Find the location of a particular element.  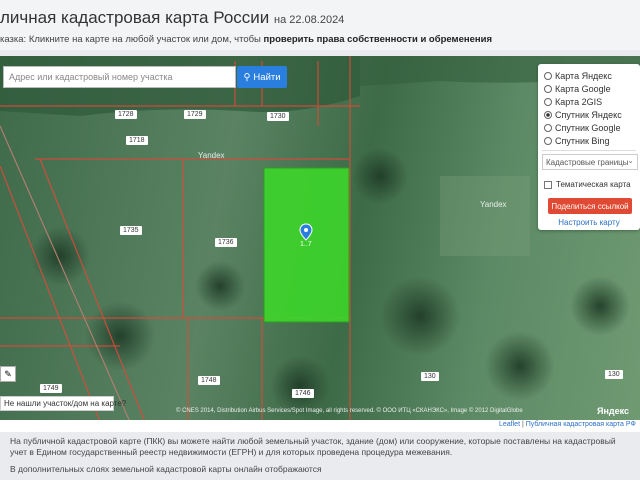

thematic-map-label: Тематическая карта is located at coordinates (593, 184).